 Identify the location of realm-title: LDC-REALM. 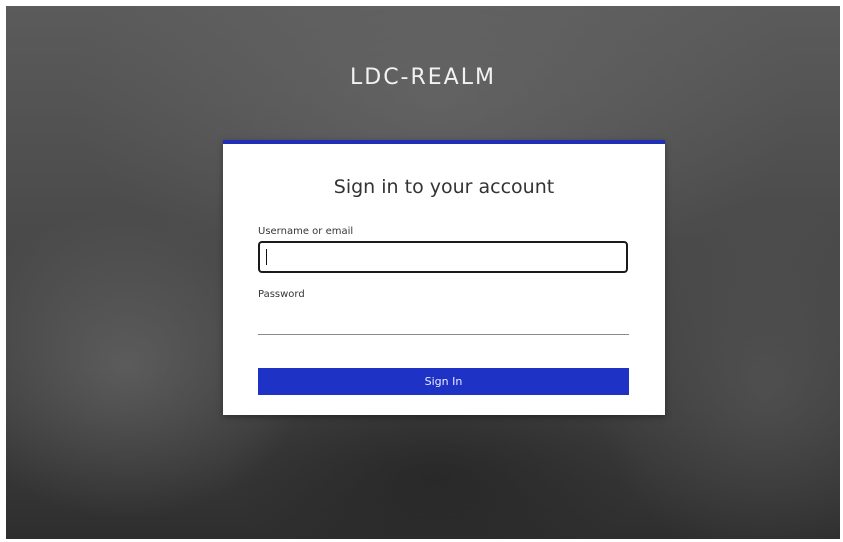
(423, 77).